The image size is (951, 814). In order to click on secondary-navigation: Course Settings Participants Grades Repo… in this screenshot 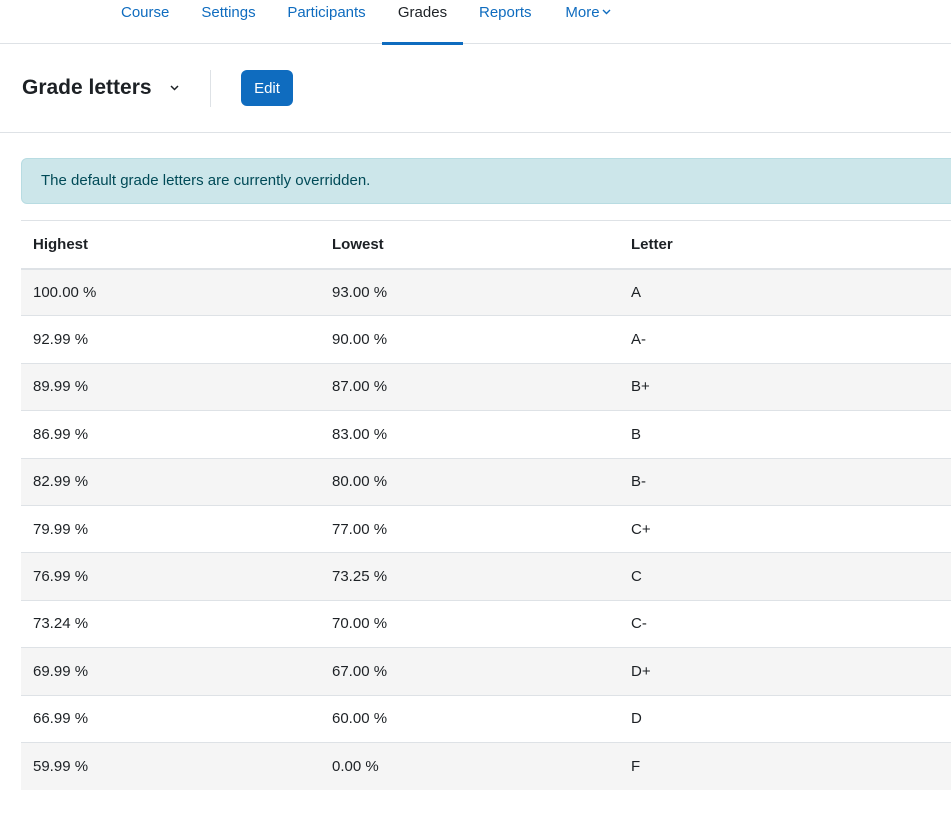, I will do `click(475, 22)`.